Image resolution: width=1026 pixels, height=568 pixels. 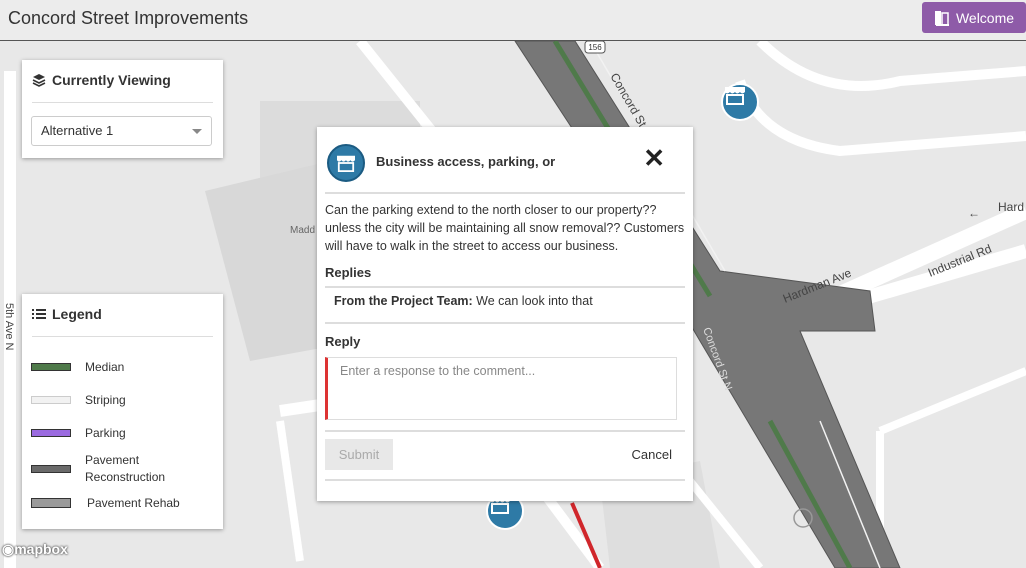 I want to click on legend-item-pavement-reconstruction: Pavement Reconstruction, so click(x=103, y=469).